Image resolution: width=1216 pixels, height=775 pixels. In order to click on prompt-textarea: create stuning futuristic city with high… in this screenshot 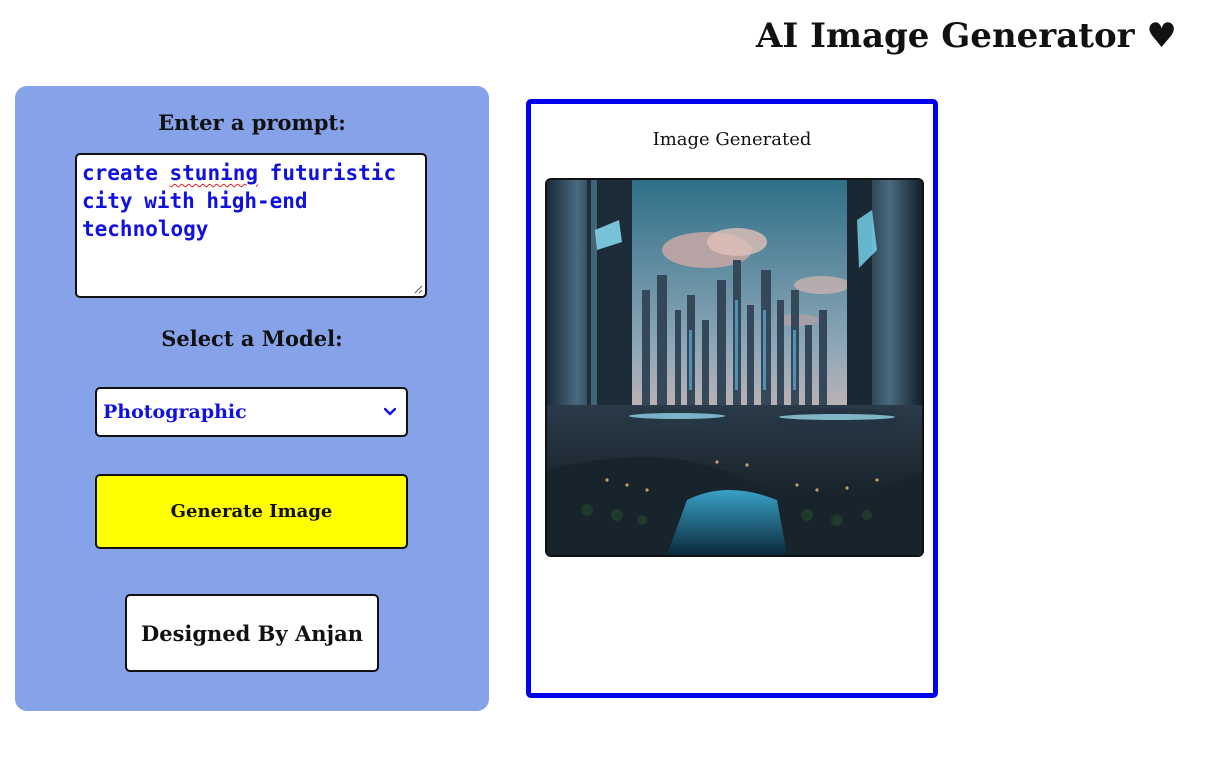, I will do `click(251, 225)`.